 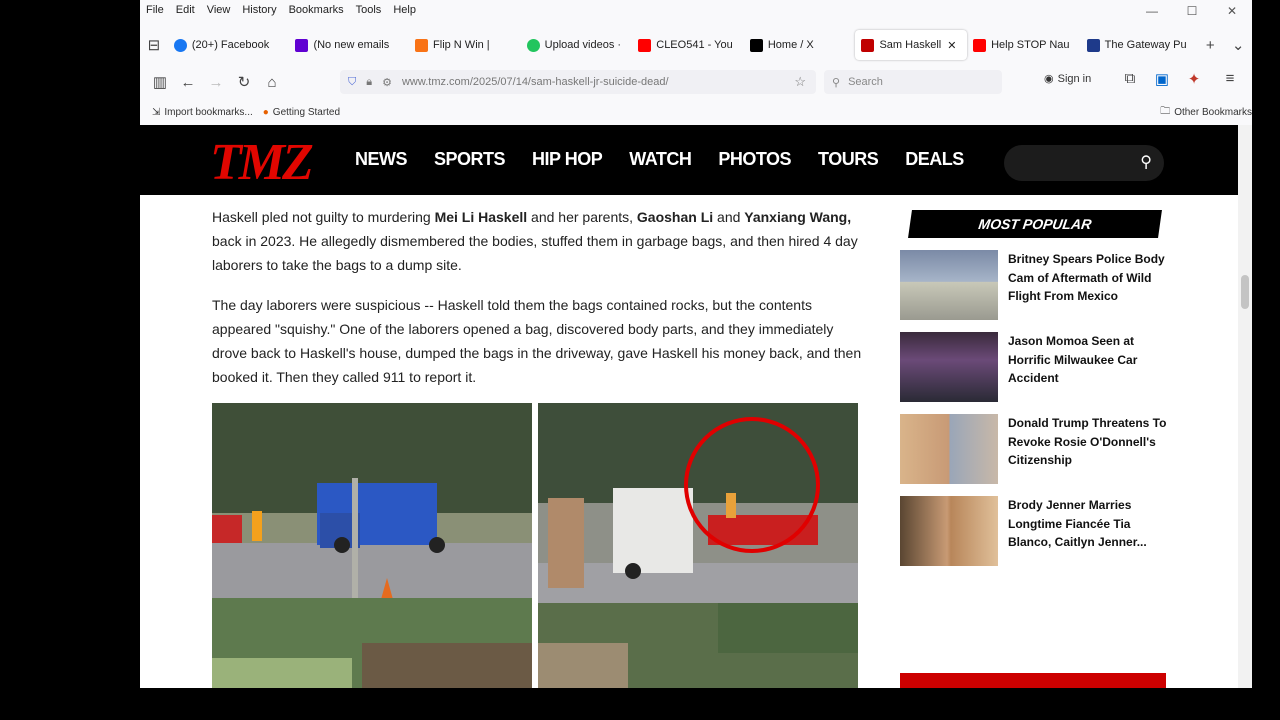 What do you see at coordinates (754, 159) in the screenshot?
I see `nav-photos: PHOTOS` at bounding box center [754, 159].